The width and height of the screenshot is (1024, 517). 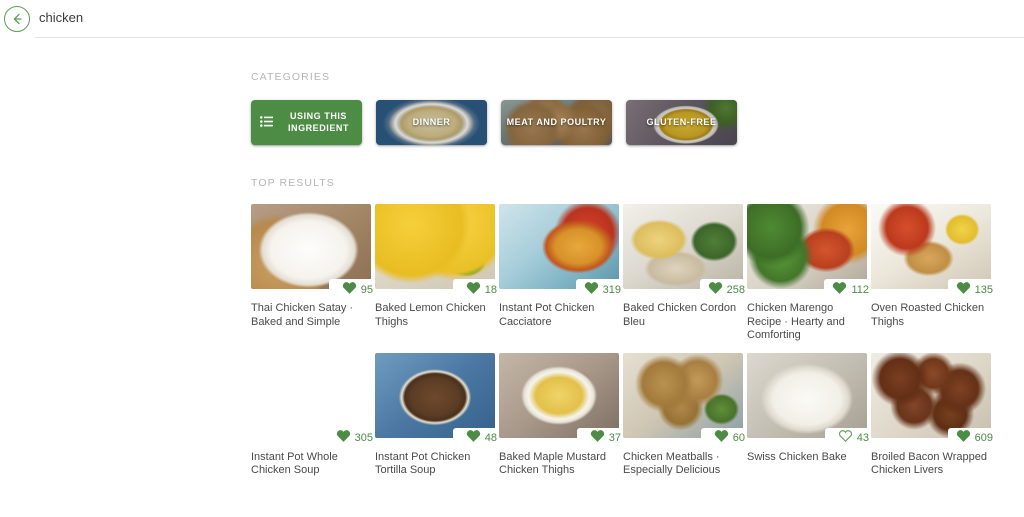 I want to click on like-badge: 18, so click(x=476, y=290).